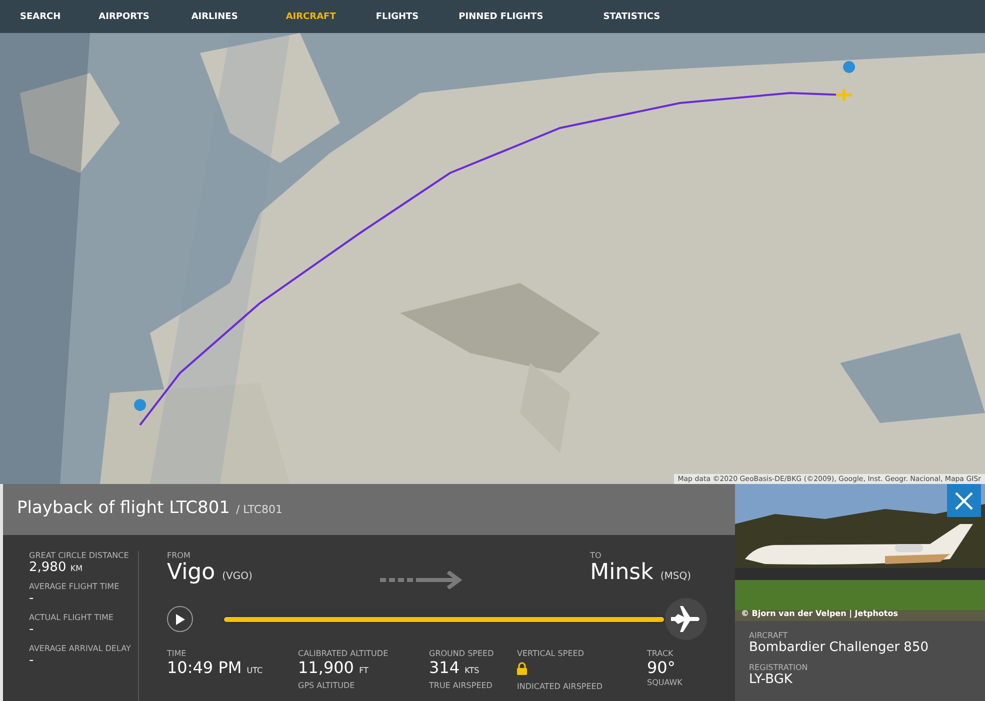  I want to click on field-value: LY-BGK, so click(771, 679).